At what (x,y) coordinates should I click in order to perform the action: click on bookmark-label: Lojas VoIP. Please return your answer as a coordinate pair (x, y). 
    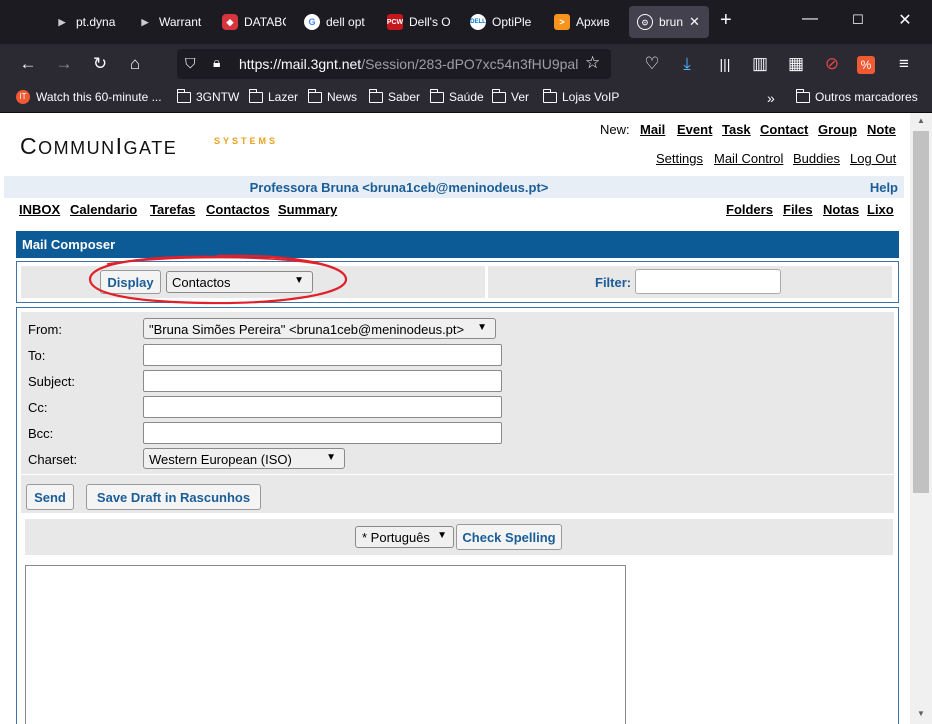
    Looking at the image, I should click on (591, 97).